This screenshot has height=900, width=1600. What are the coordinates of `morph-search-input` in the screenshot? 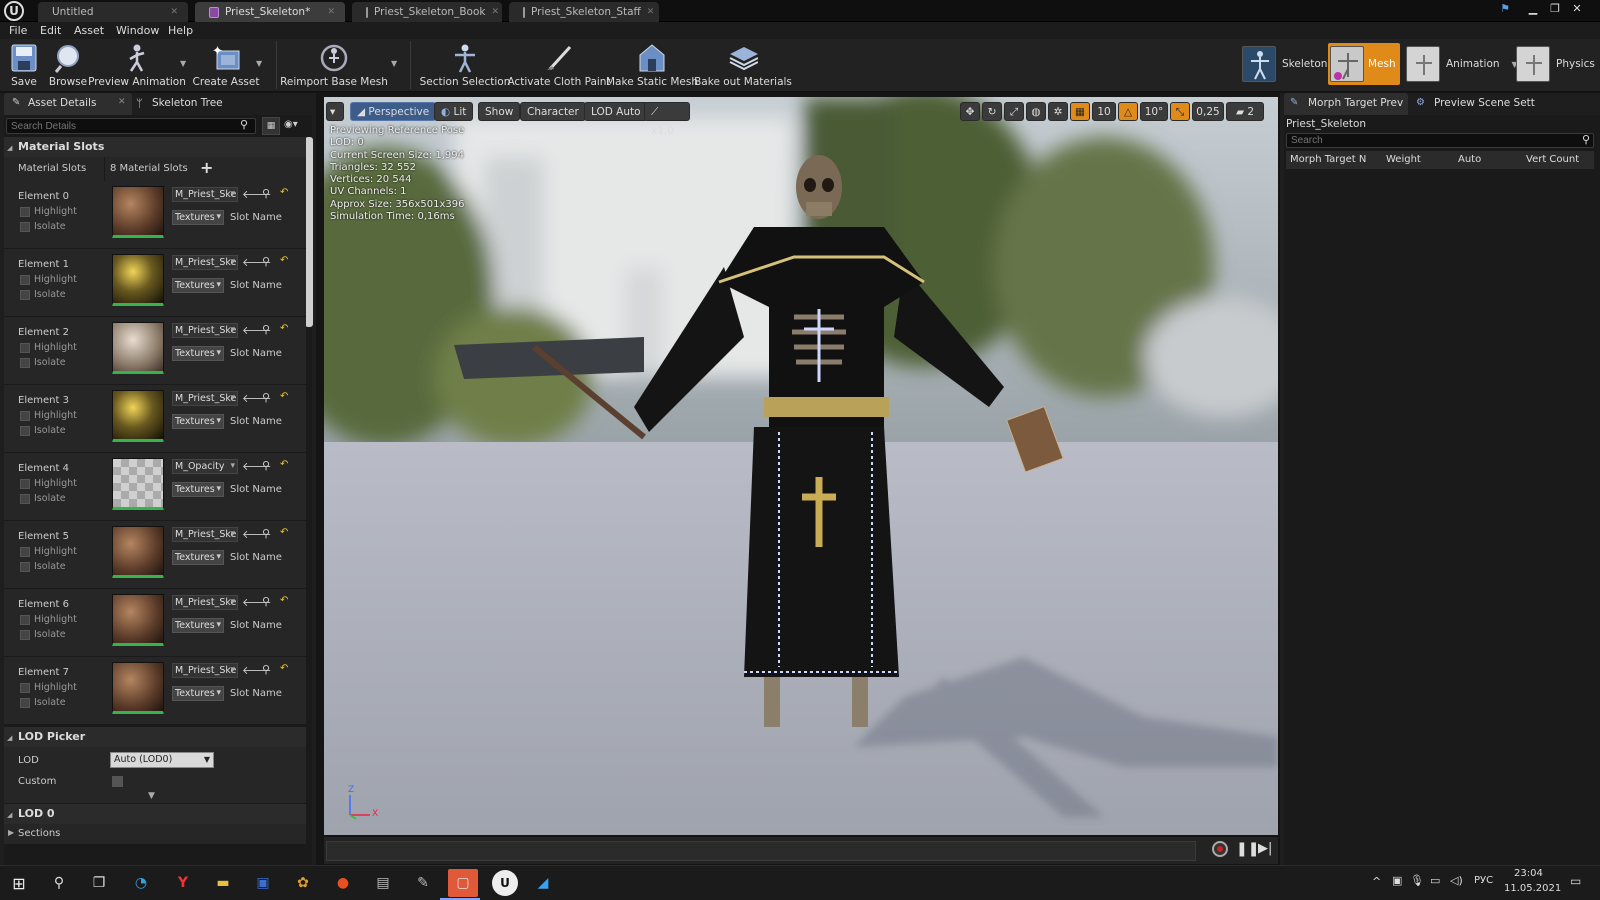 It's located at (1440, 140).